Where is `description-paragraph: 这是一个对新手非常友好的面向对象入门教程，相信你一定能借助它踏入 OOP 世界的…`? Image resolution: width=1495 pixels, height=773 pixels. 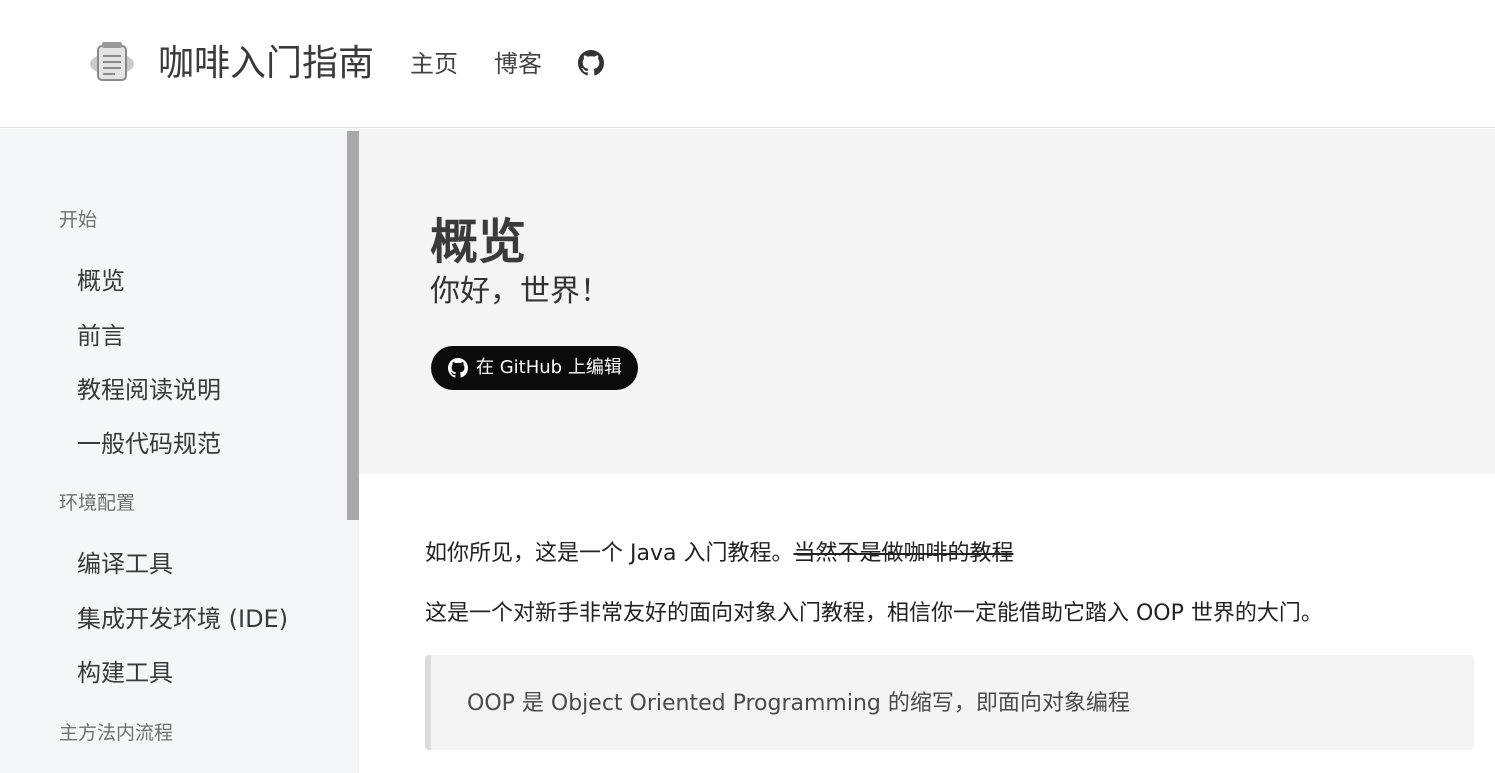 description-paragraph: 这是一个对新手非常友好的面向对象入门教程，相信你一定能借助它踏入 OOP 世界的… is located at coordinates (874, 613).